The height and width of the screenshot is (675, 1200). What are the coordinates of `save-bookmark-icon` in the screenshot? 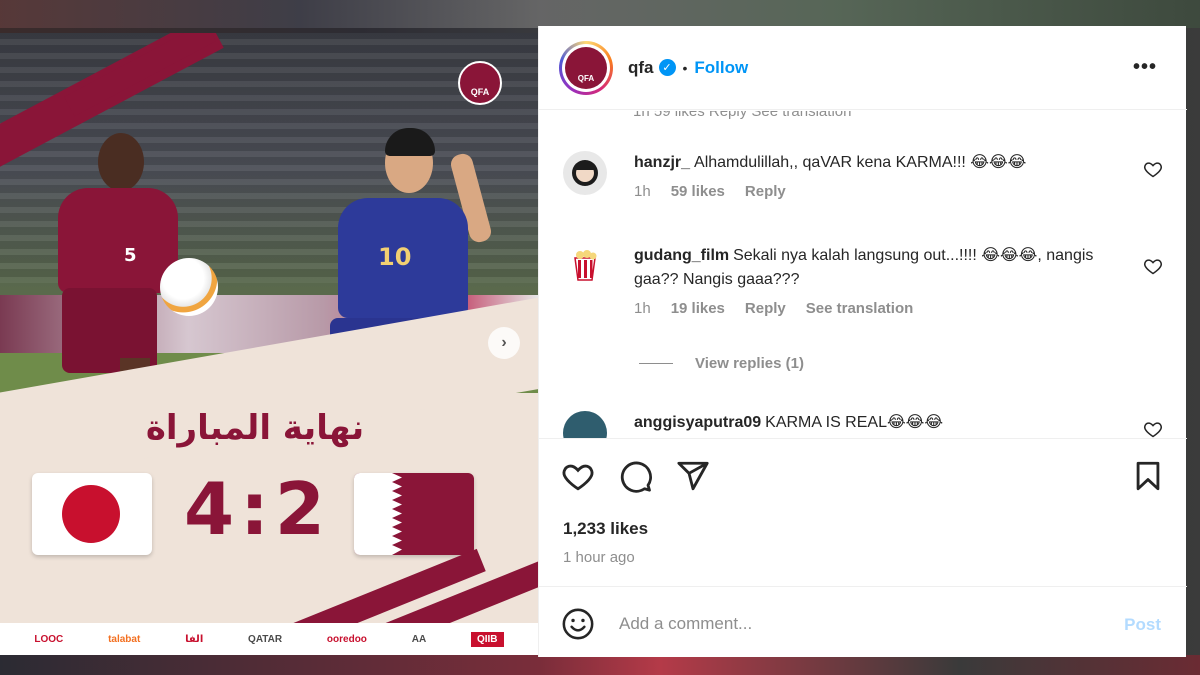 It's located at (1148, 476).